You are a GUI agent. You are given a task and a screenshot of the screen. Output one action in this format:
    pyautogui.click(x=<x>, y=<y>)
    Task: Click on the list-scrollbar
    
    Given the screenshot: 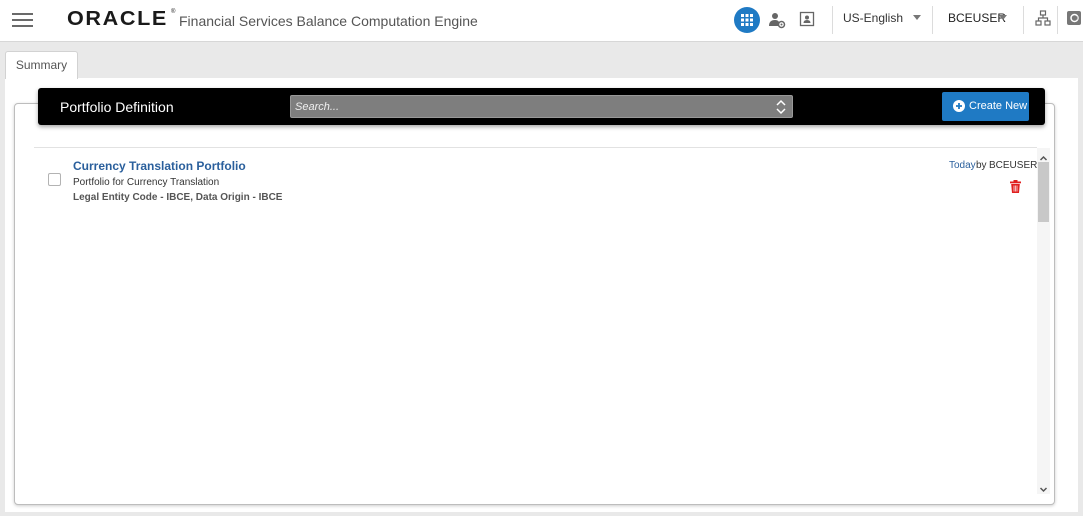 What is the action you would take?
    pyautogui.click(x=1043, y=321)
    